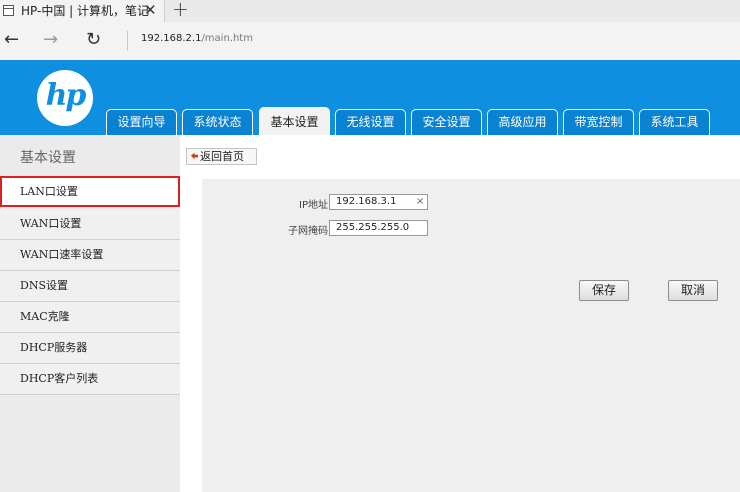 The image size is (740, 492). Describe the element at coordinates (674, 122) in the screenshot. I see `tab-system-tools: 系统工具` at that location.